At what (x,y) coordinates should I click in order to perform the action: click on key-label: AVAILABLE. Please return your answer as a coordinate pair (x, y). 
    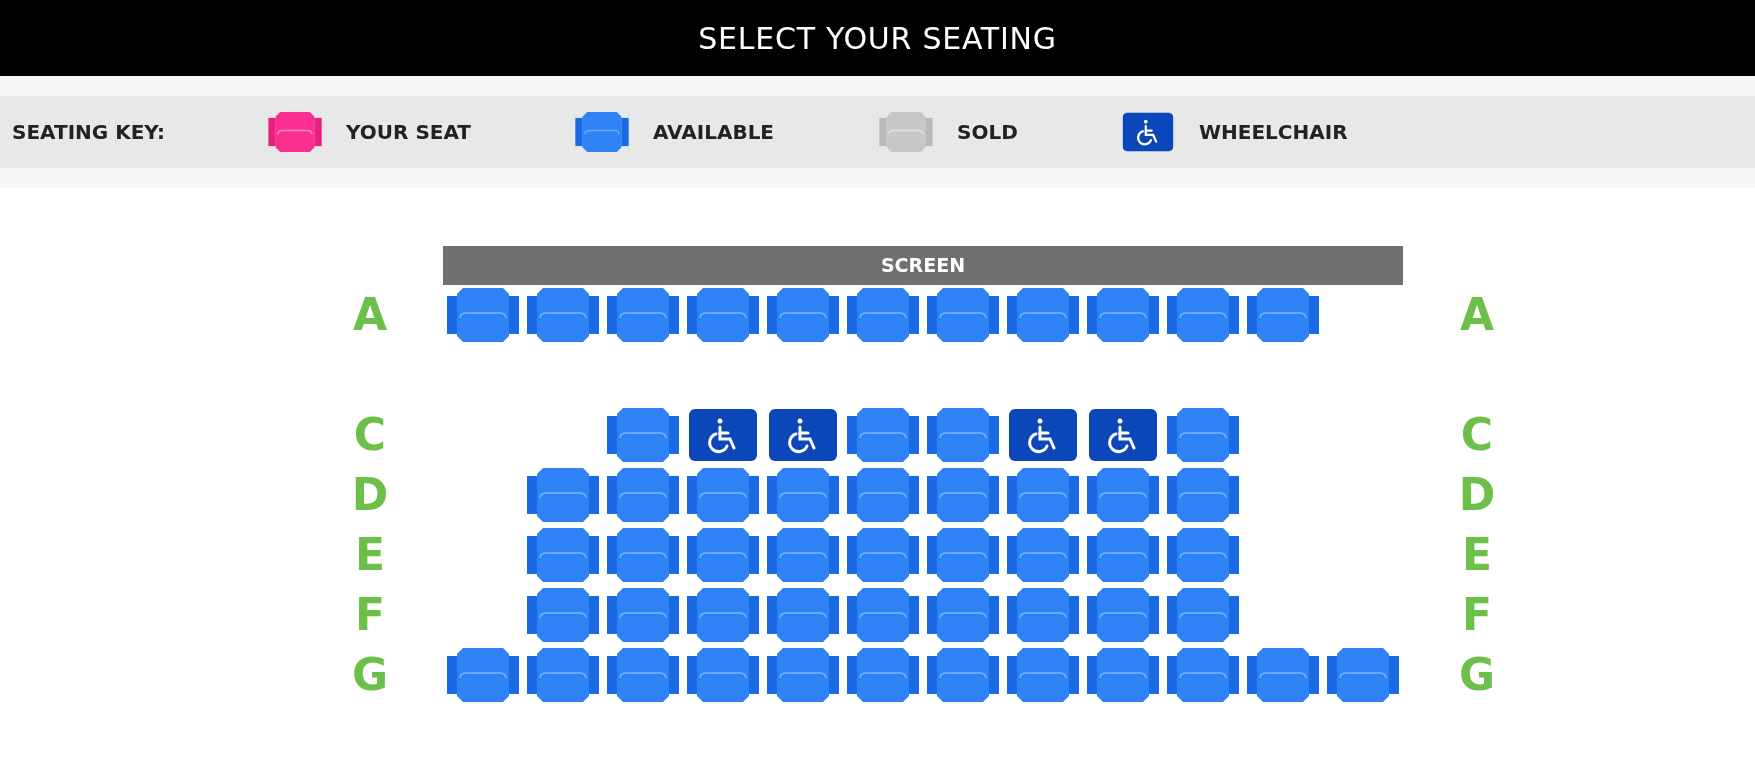
    Looking at the image, I should click on (714, 132).